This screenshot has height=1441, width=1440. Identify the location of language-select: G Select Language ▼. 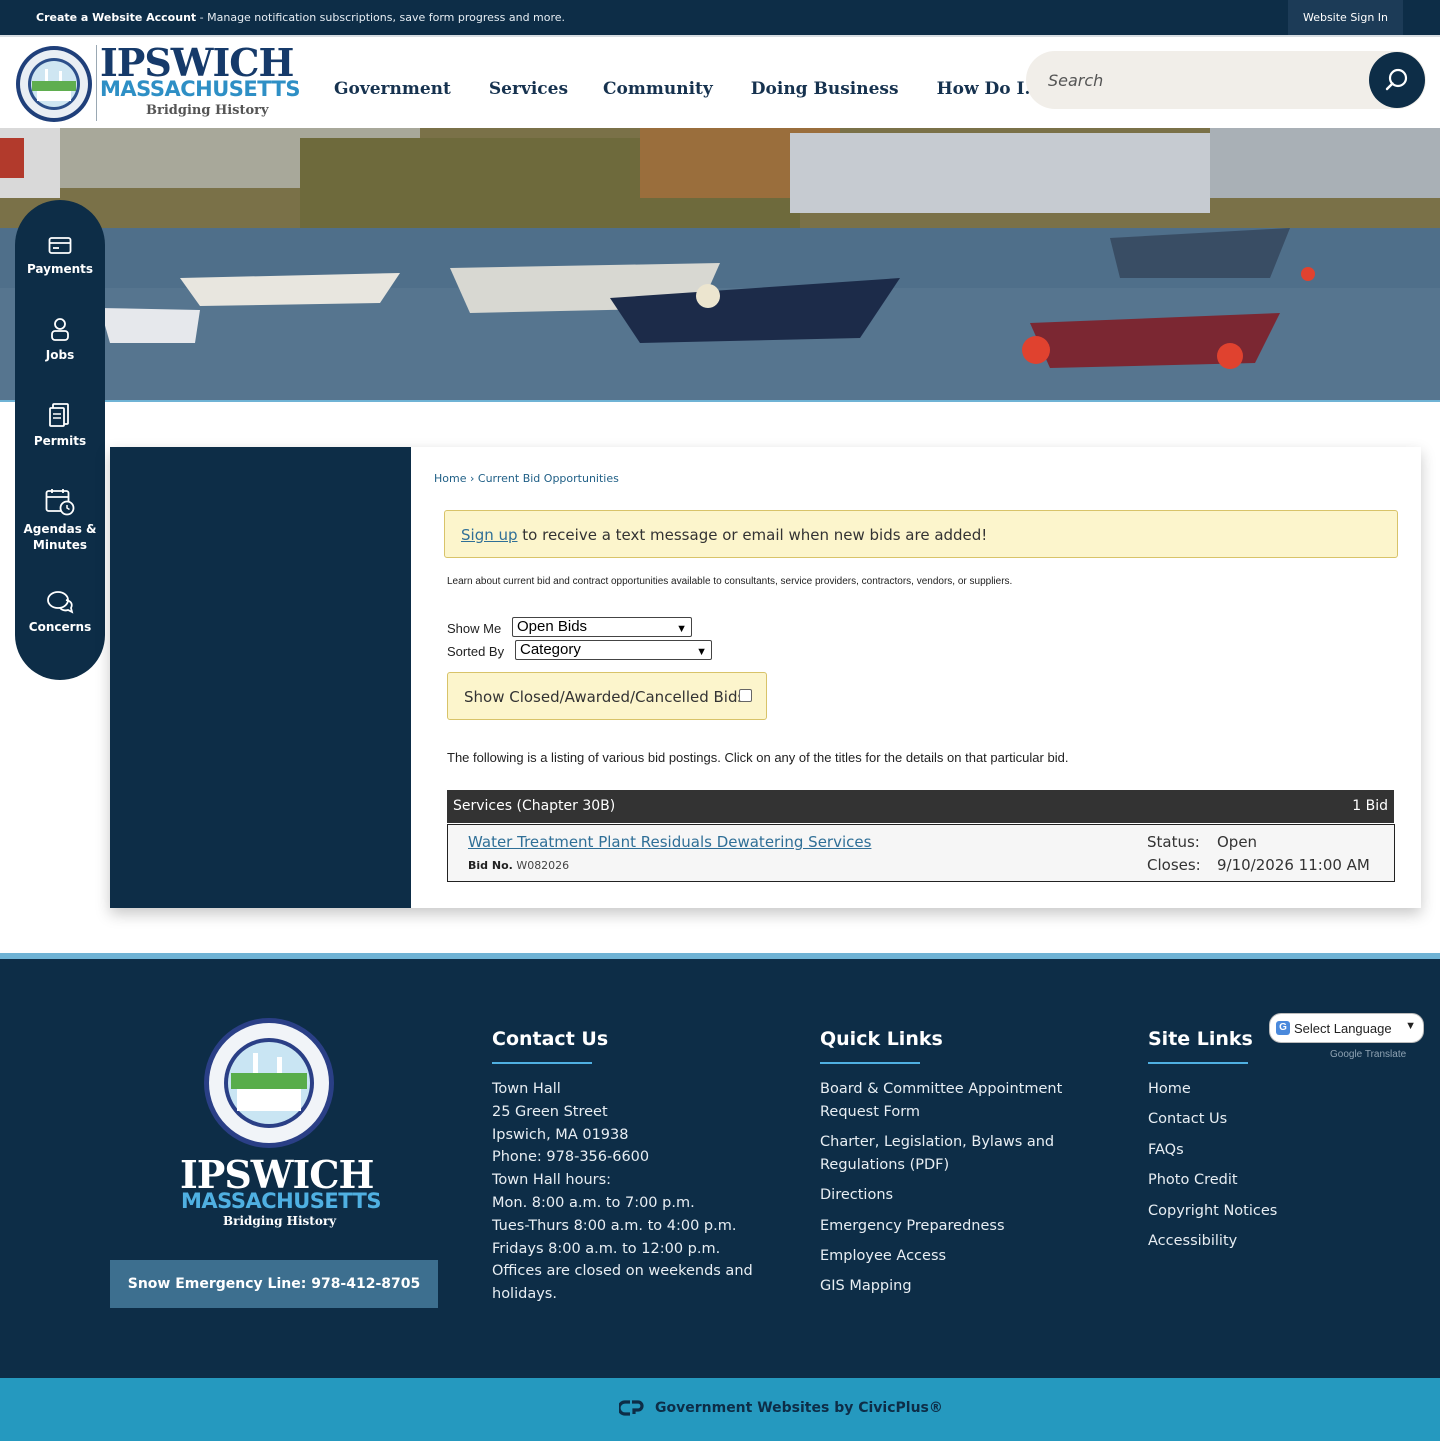
(1346, 1028).